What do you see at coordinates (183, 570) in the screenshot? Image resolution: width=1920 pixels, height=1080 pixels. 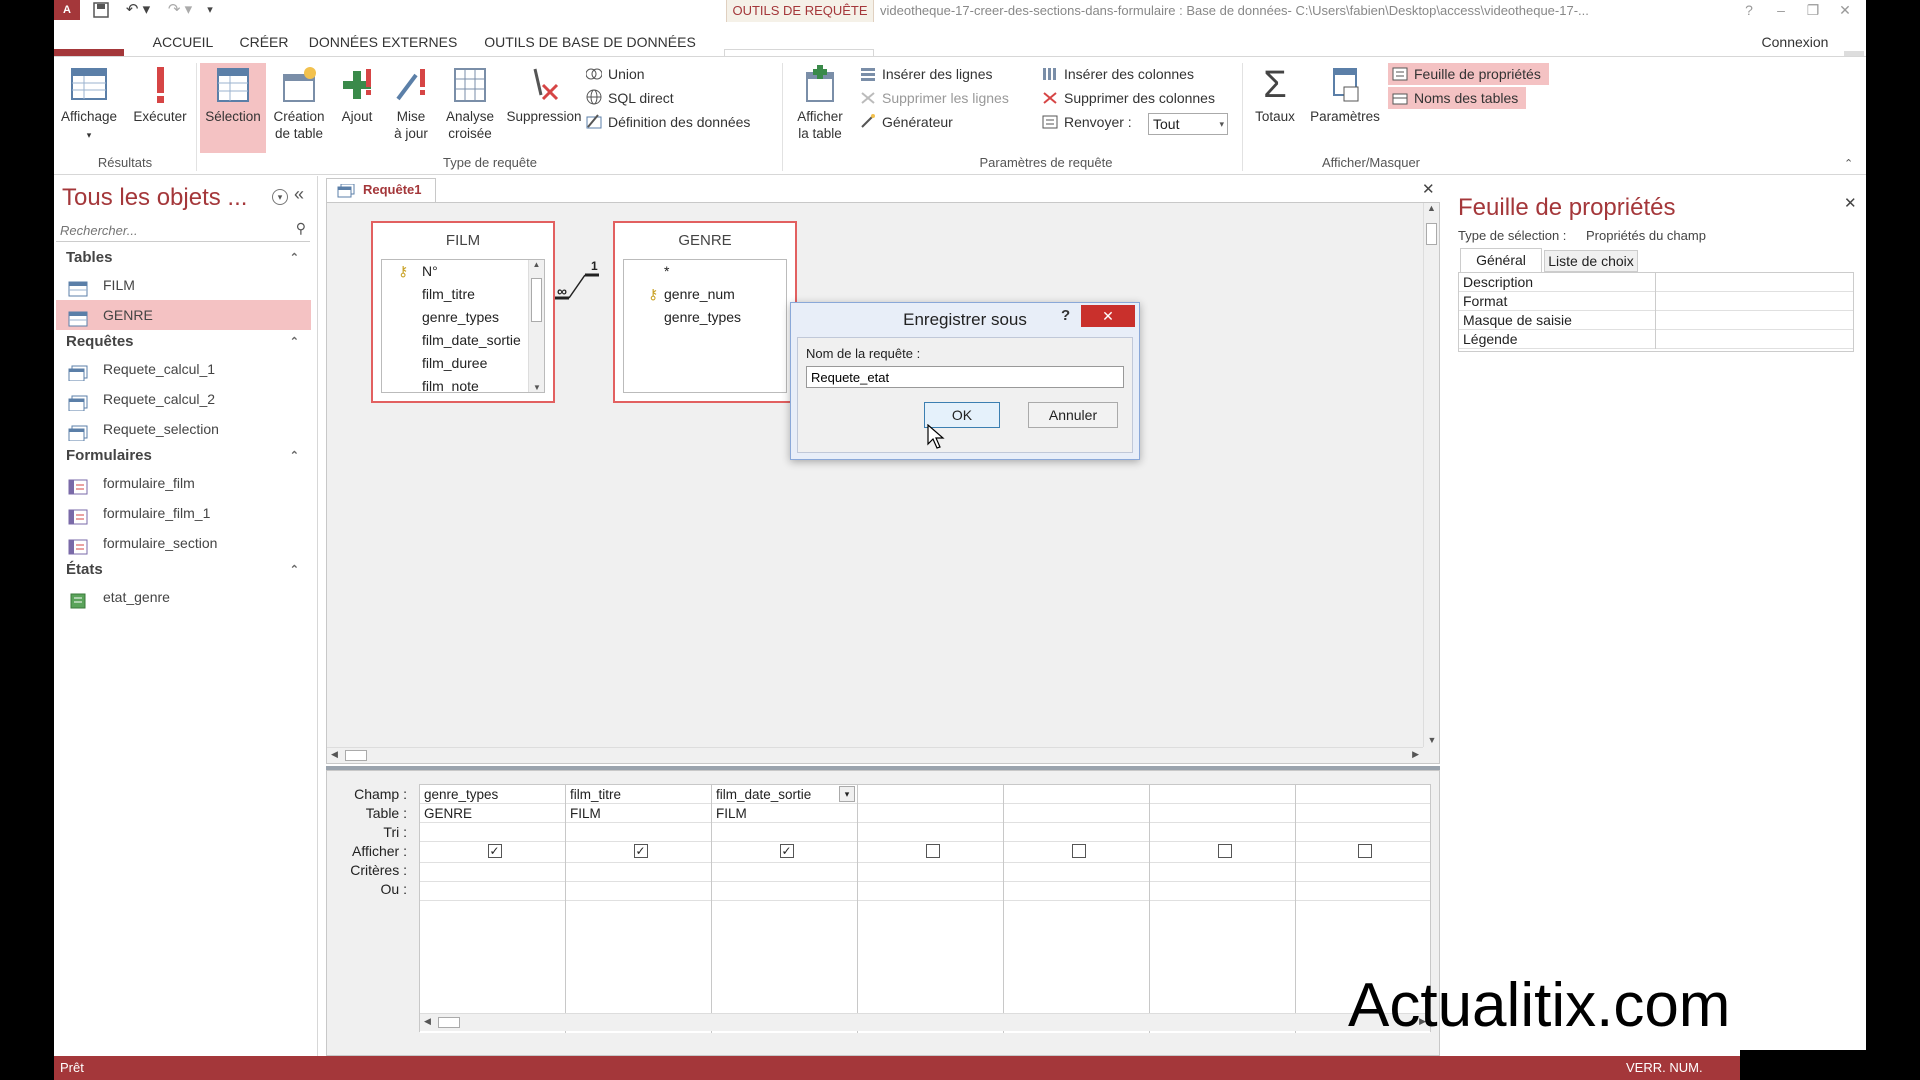 I see `nav-section-etats: États ⌃` at bounding box center [183, 570].